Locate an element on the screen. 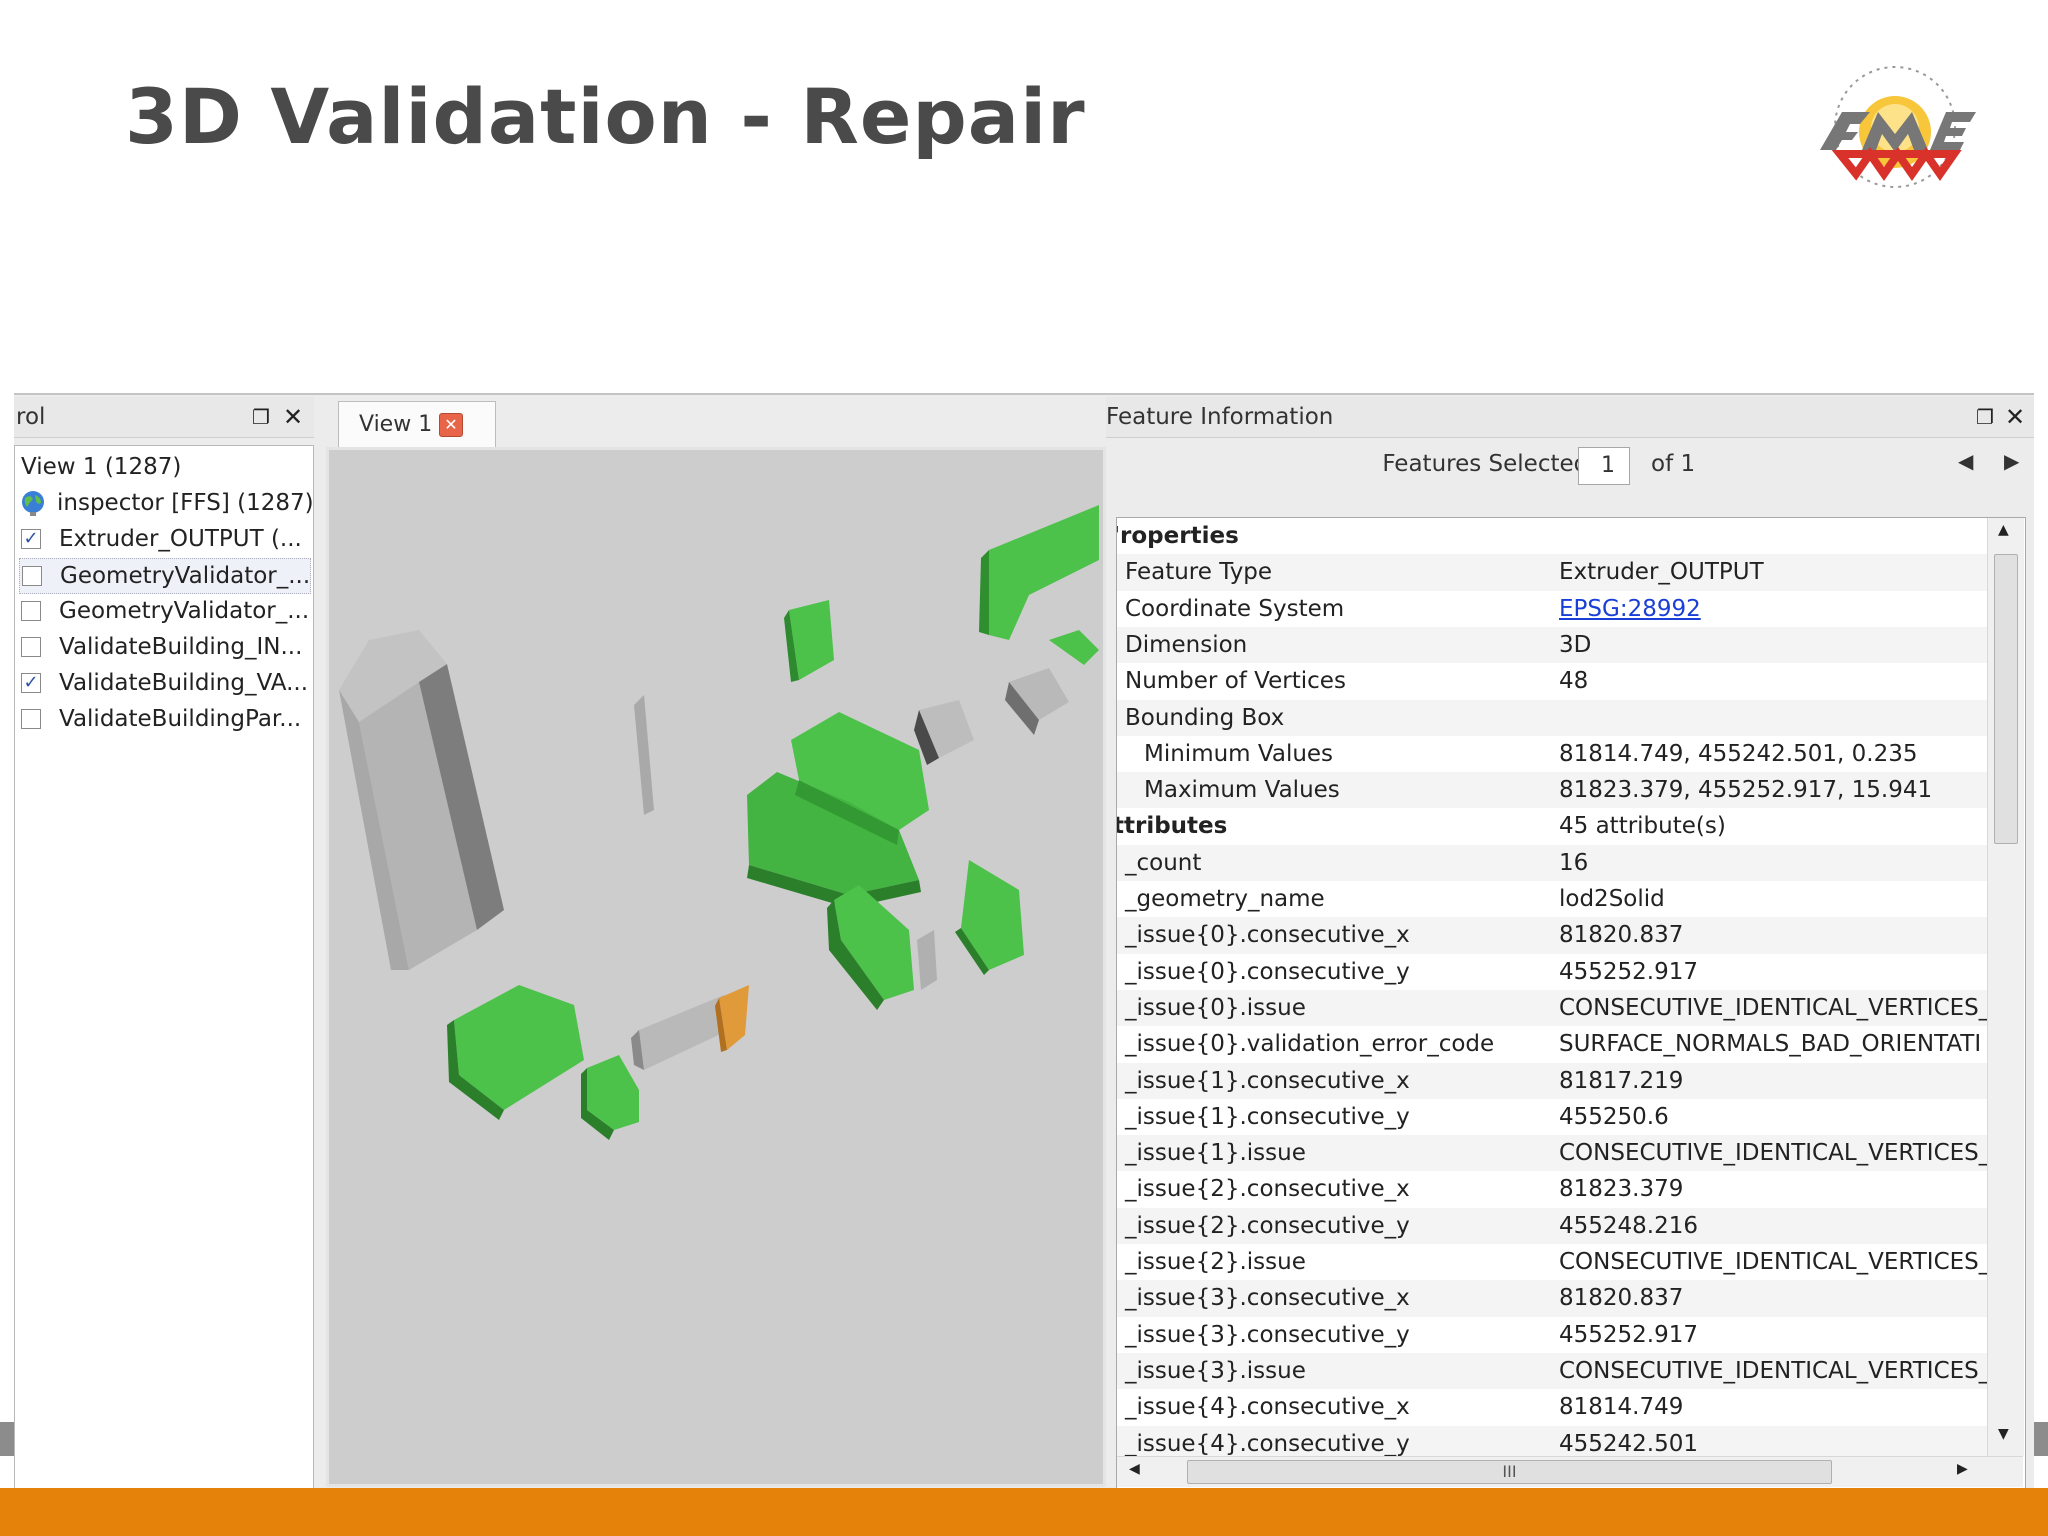  grid-row: _geometry_name lod2Solid is located at coordinates (1552, 899).